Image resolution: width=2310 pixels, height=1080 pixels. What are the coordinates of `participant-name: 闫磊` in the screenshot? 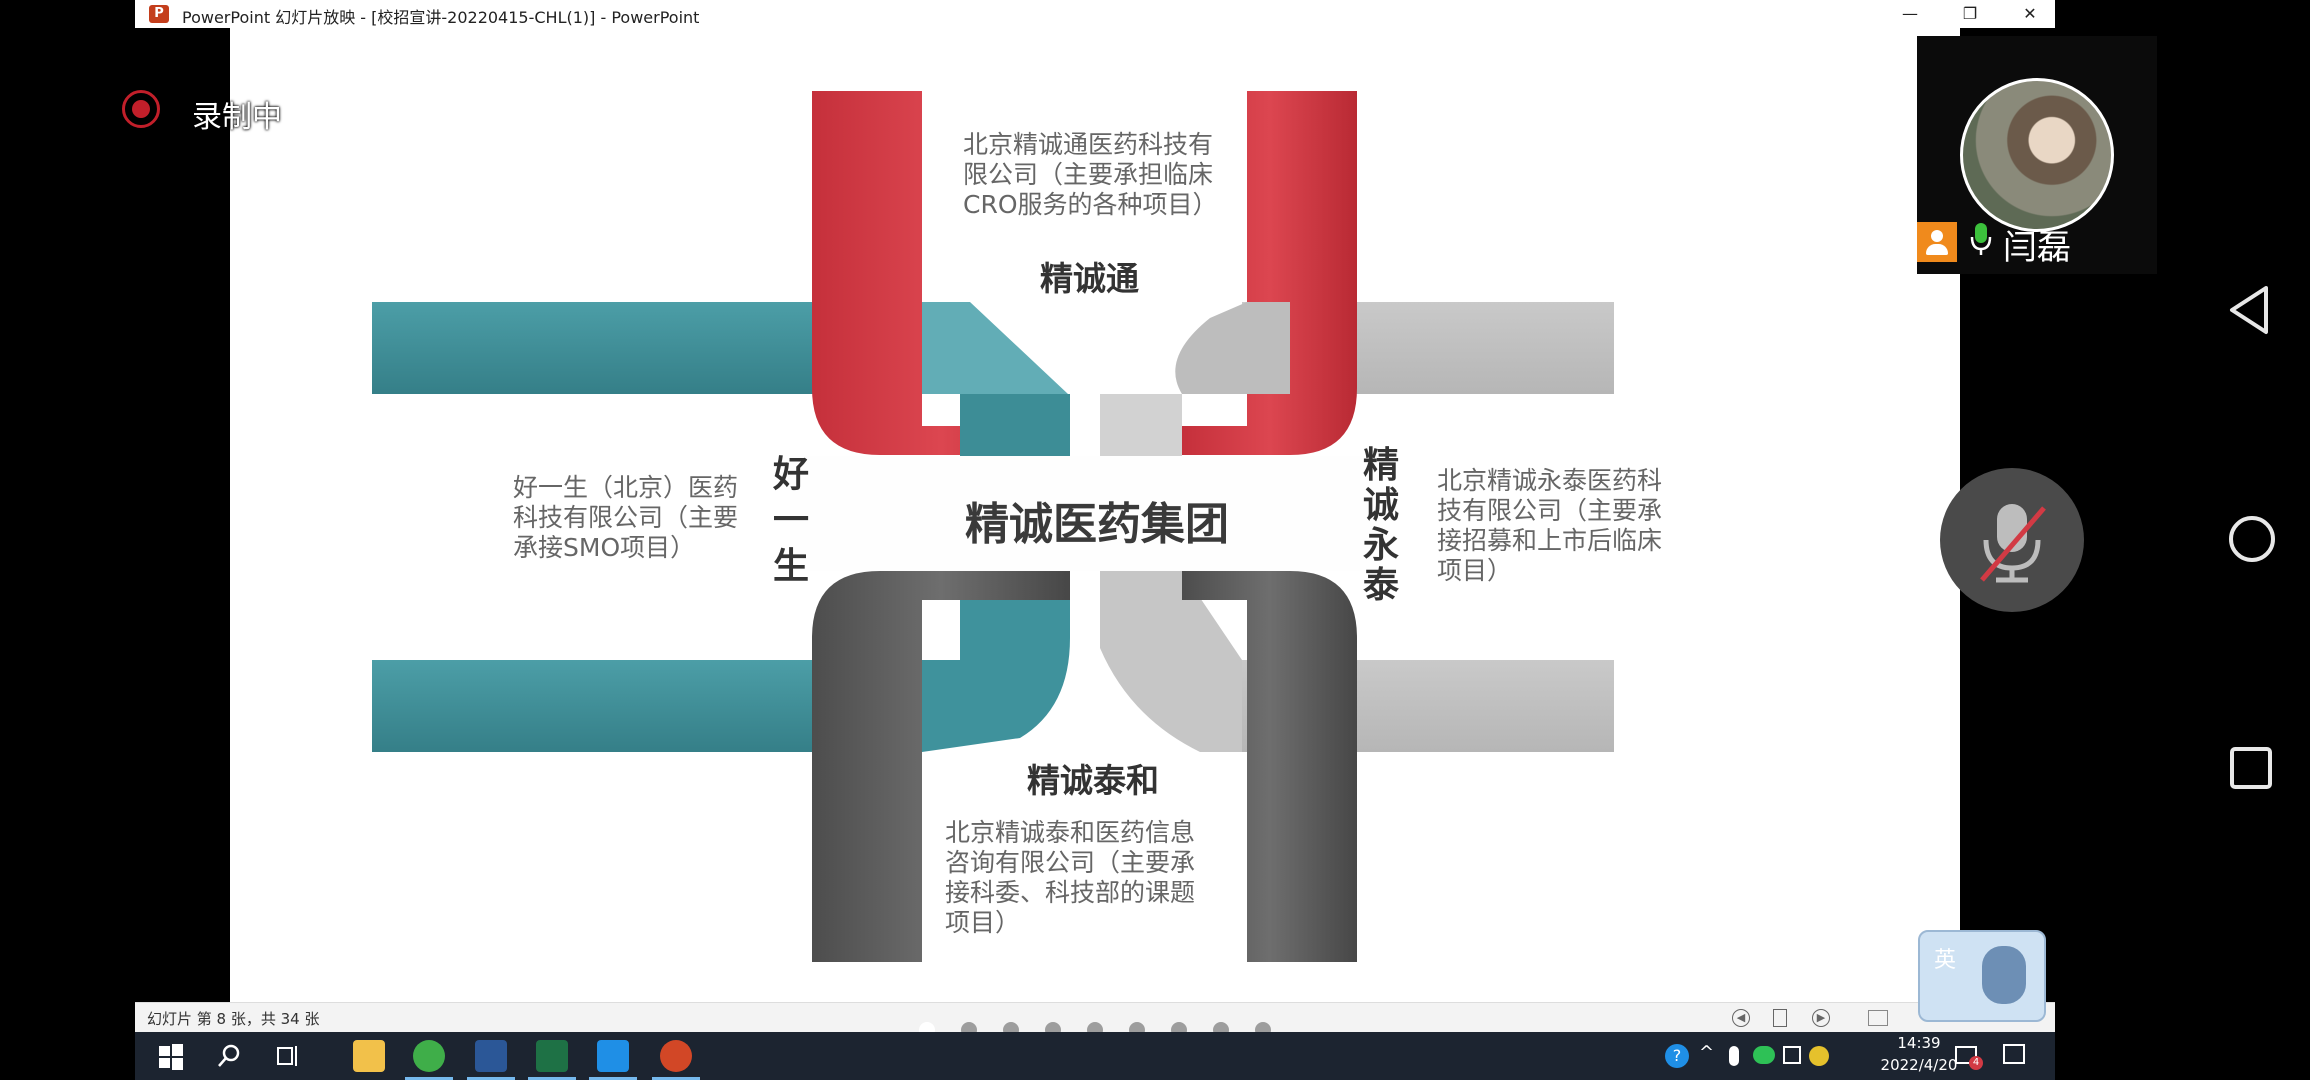 It's located at (2037, 248).